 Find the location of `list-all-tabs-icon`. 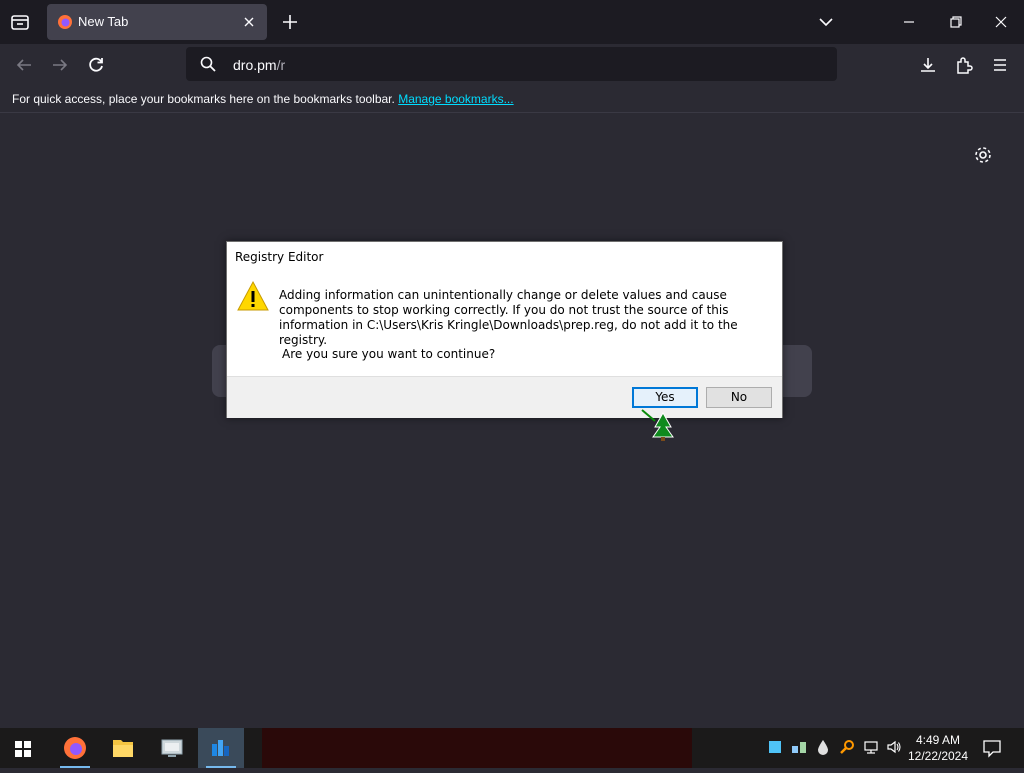

list-all-tabs-icon is located at coordinates (826, 22).